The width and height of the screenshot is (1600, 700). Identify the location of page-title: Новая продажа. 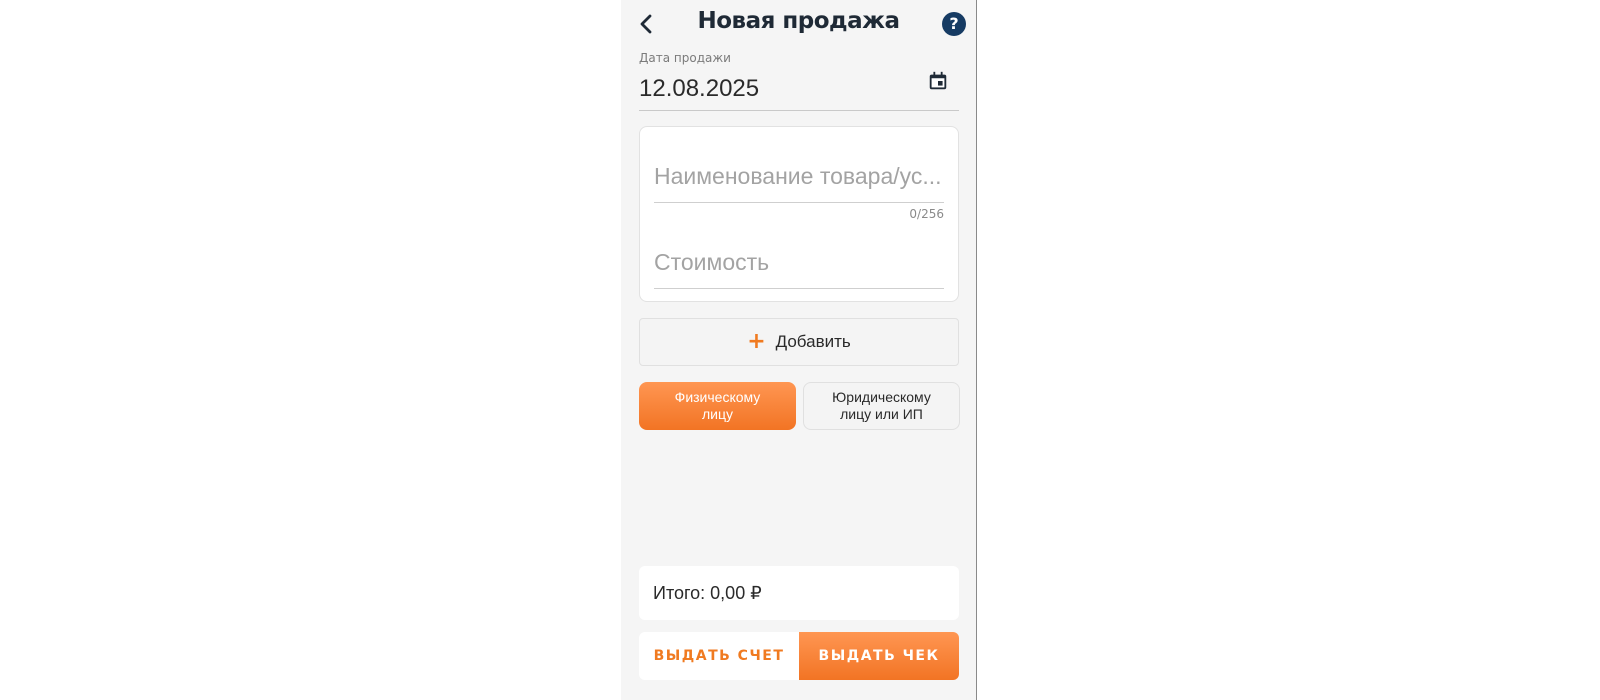
(798, 21).